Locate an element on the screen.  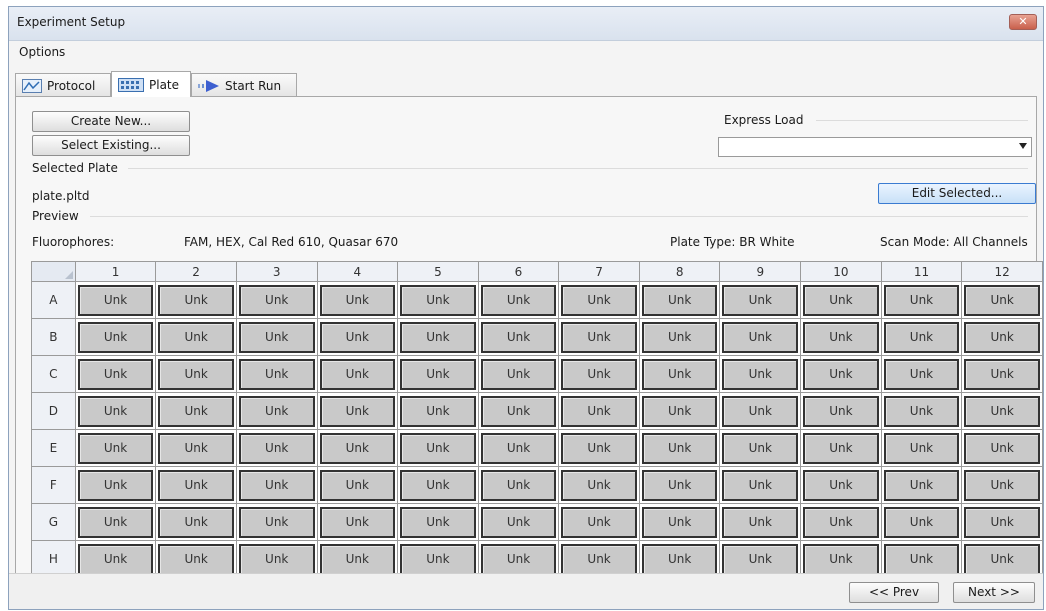
column-header: 10 is located at coordinates (841, 271).